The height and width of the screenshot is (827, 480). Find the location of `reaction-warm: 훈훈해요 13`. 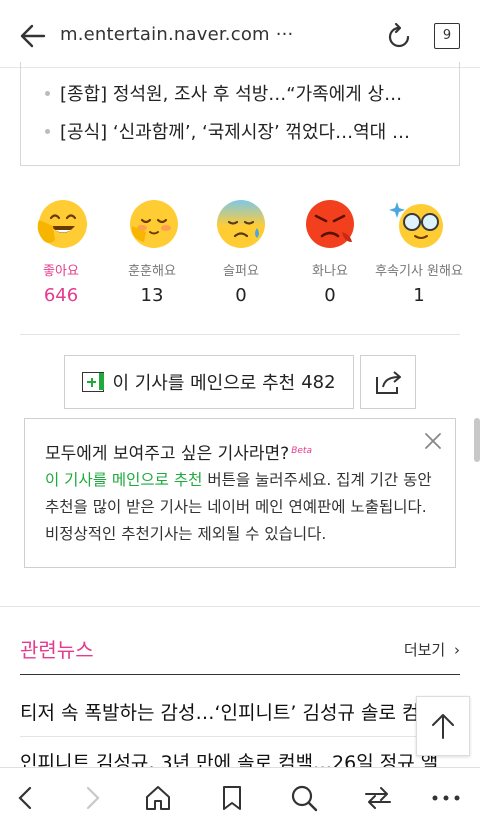

reaction-warm: 훈훈해요 13 is located at coordinates (152, 251).